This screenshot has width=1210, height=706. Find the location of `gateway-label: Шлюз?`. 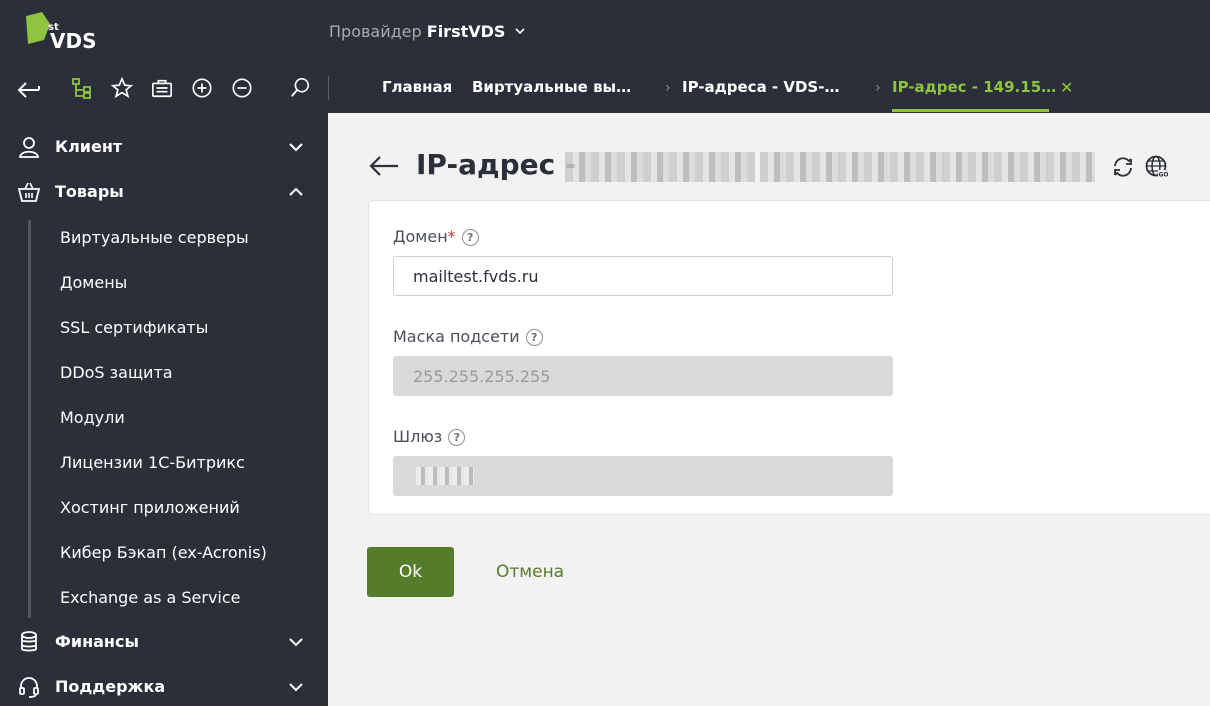

gateway-label: Шлюз? is located at coordinates (429, 436).